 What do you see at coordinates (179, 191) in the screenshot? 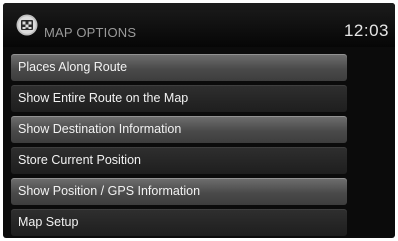
I see `menu-item-show-position-gps-information: Show Position / GPS Information` at bounding box center [179, 191].